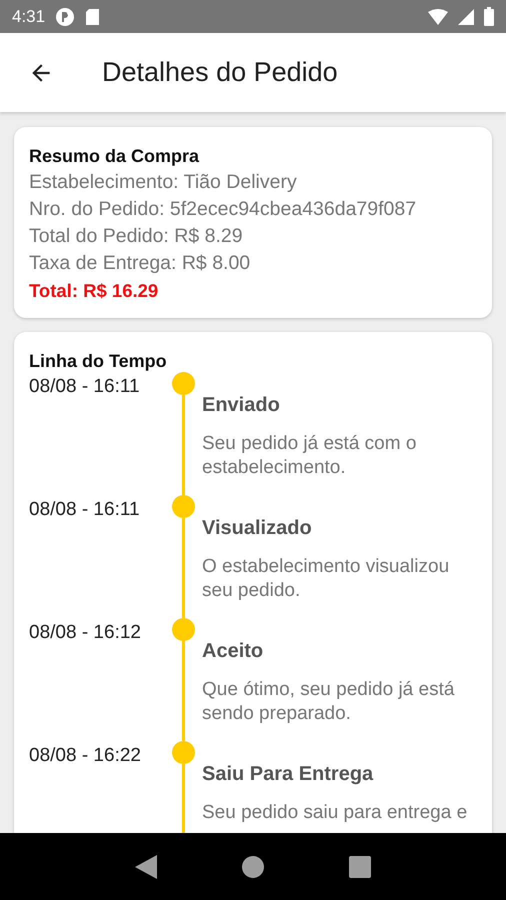 The width and height of the screenshot is (506, 900). I want to click on event-status: Enviado, so click(241, 405).